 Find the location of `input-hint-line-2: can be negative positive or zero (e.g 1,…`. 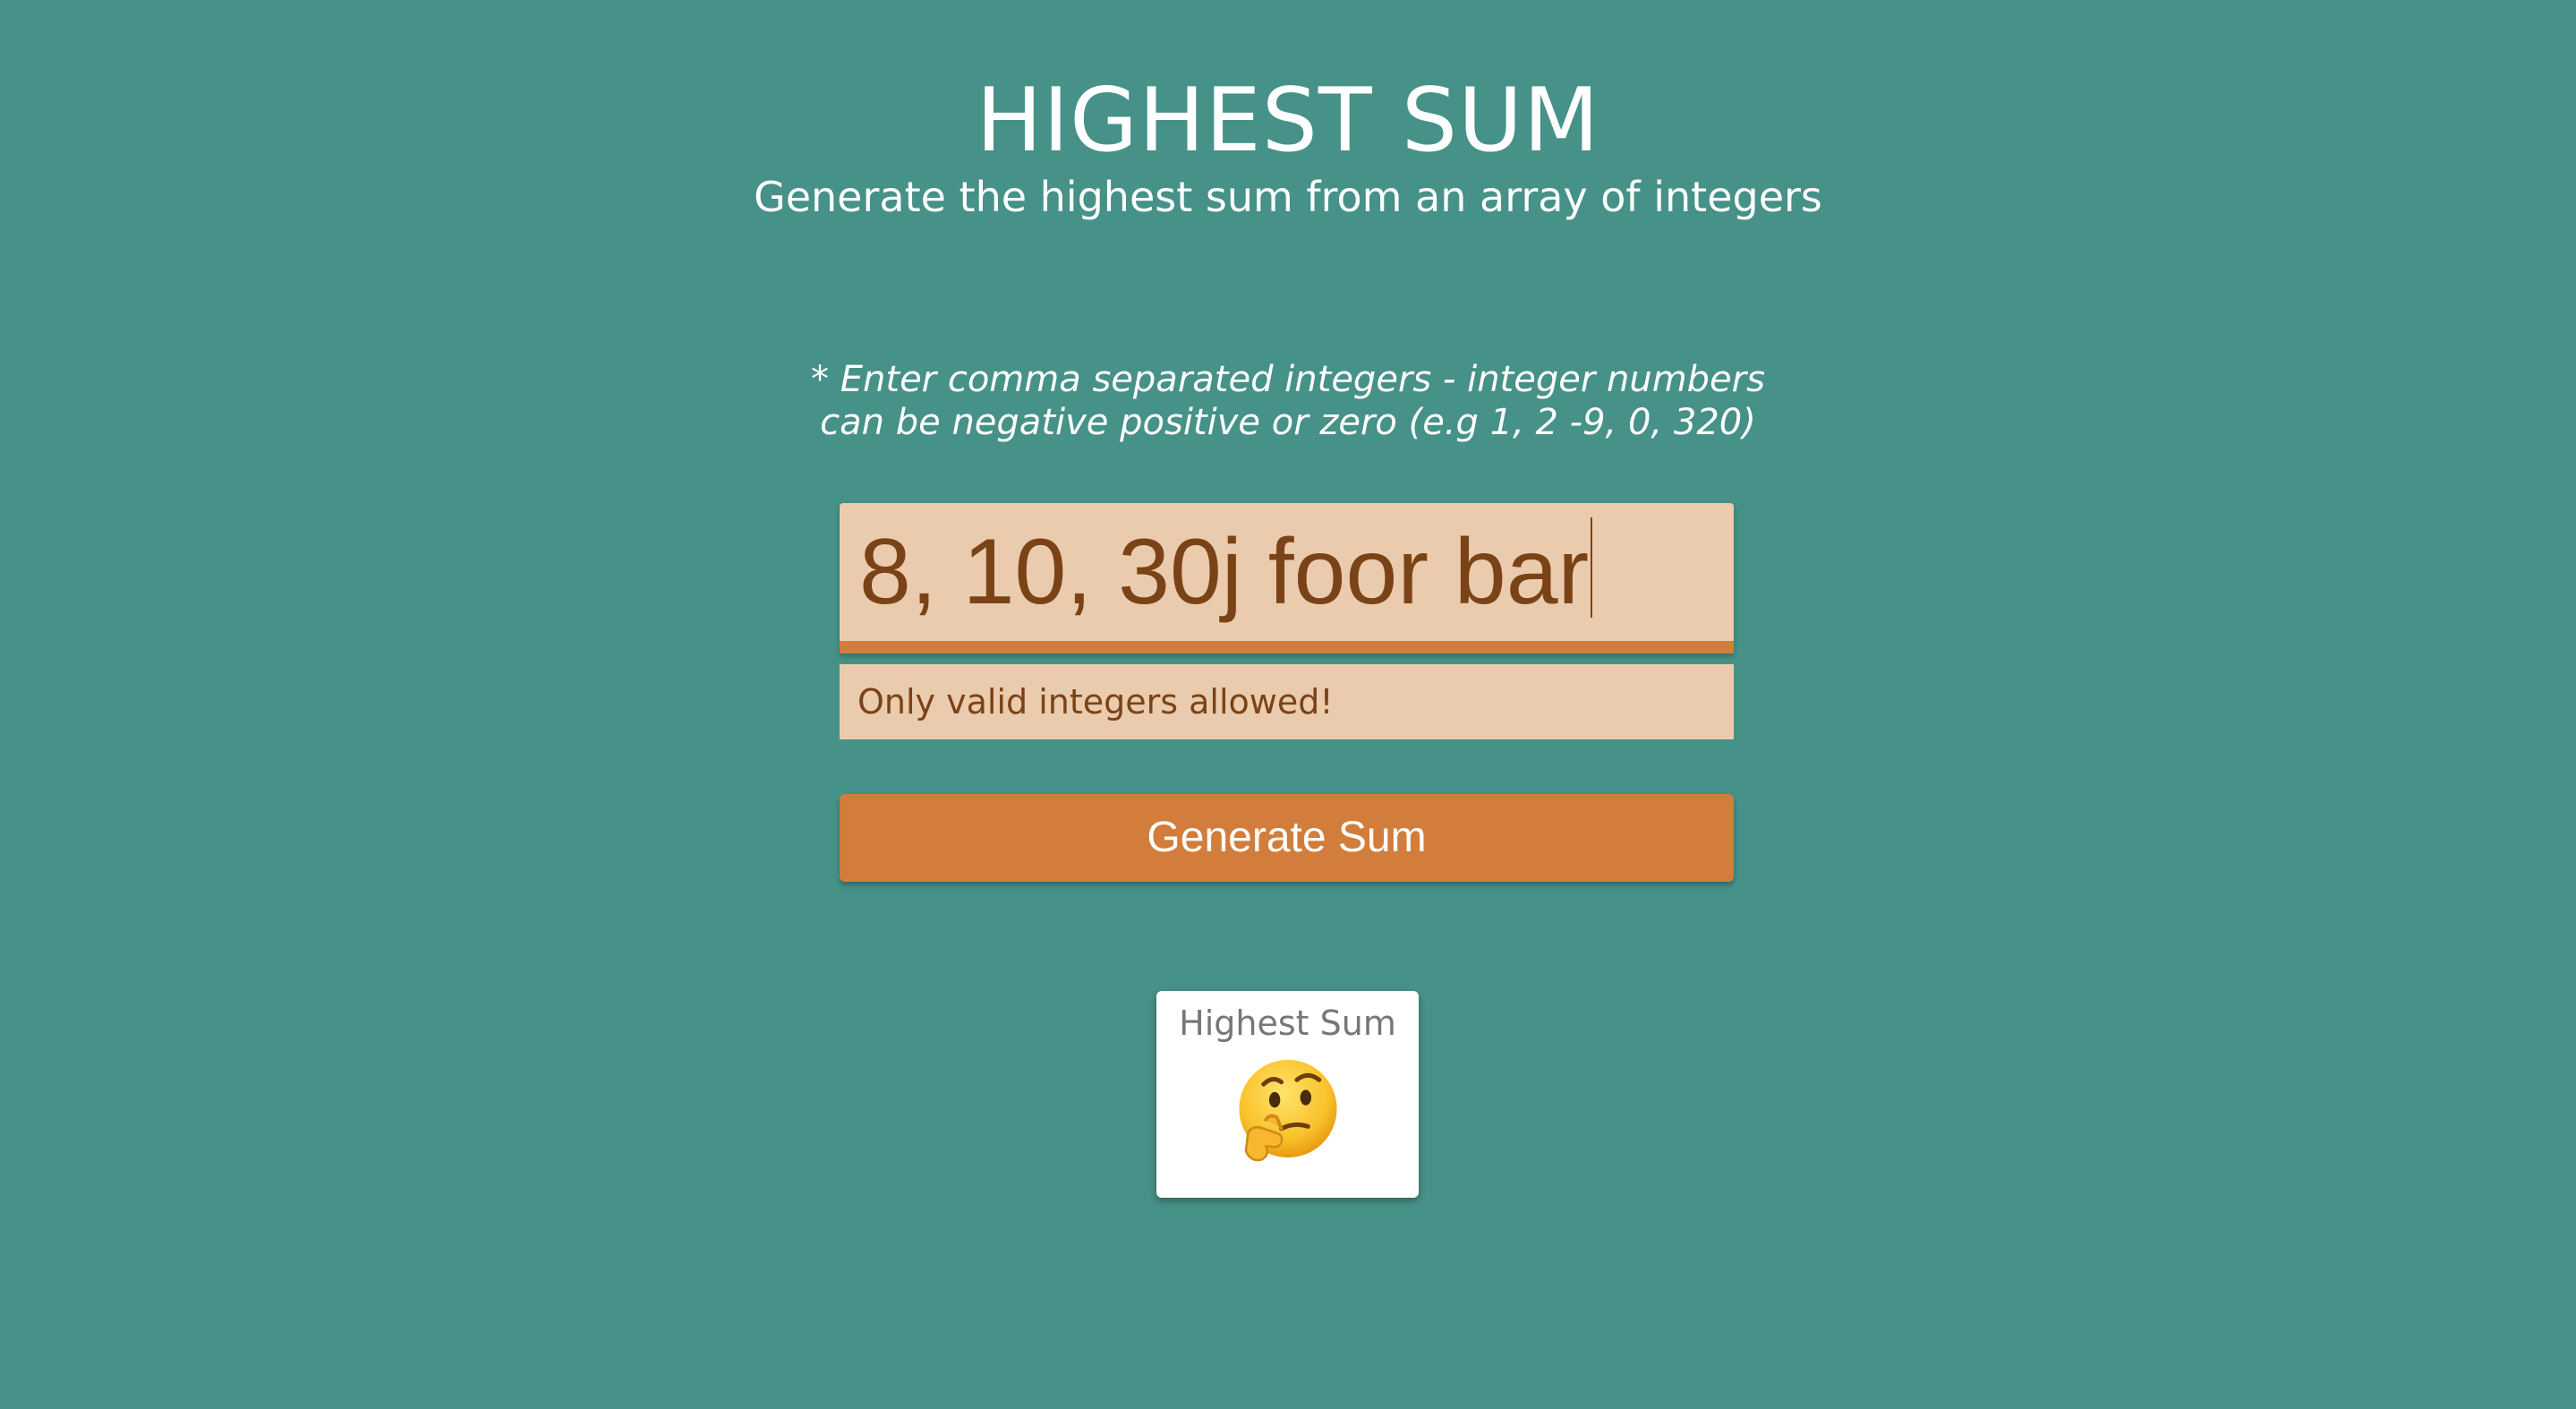

input-hint-line-2: can be negative positive or zero (e.g 1,… is located at coordinates (1288, 422).